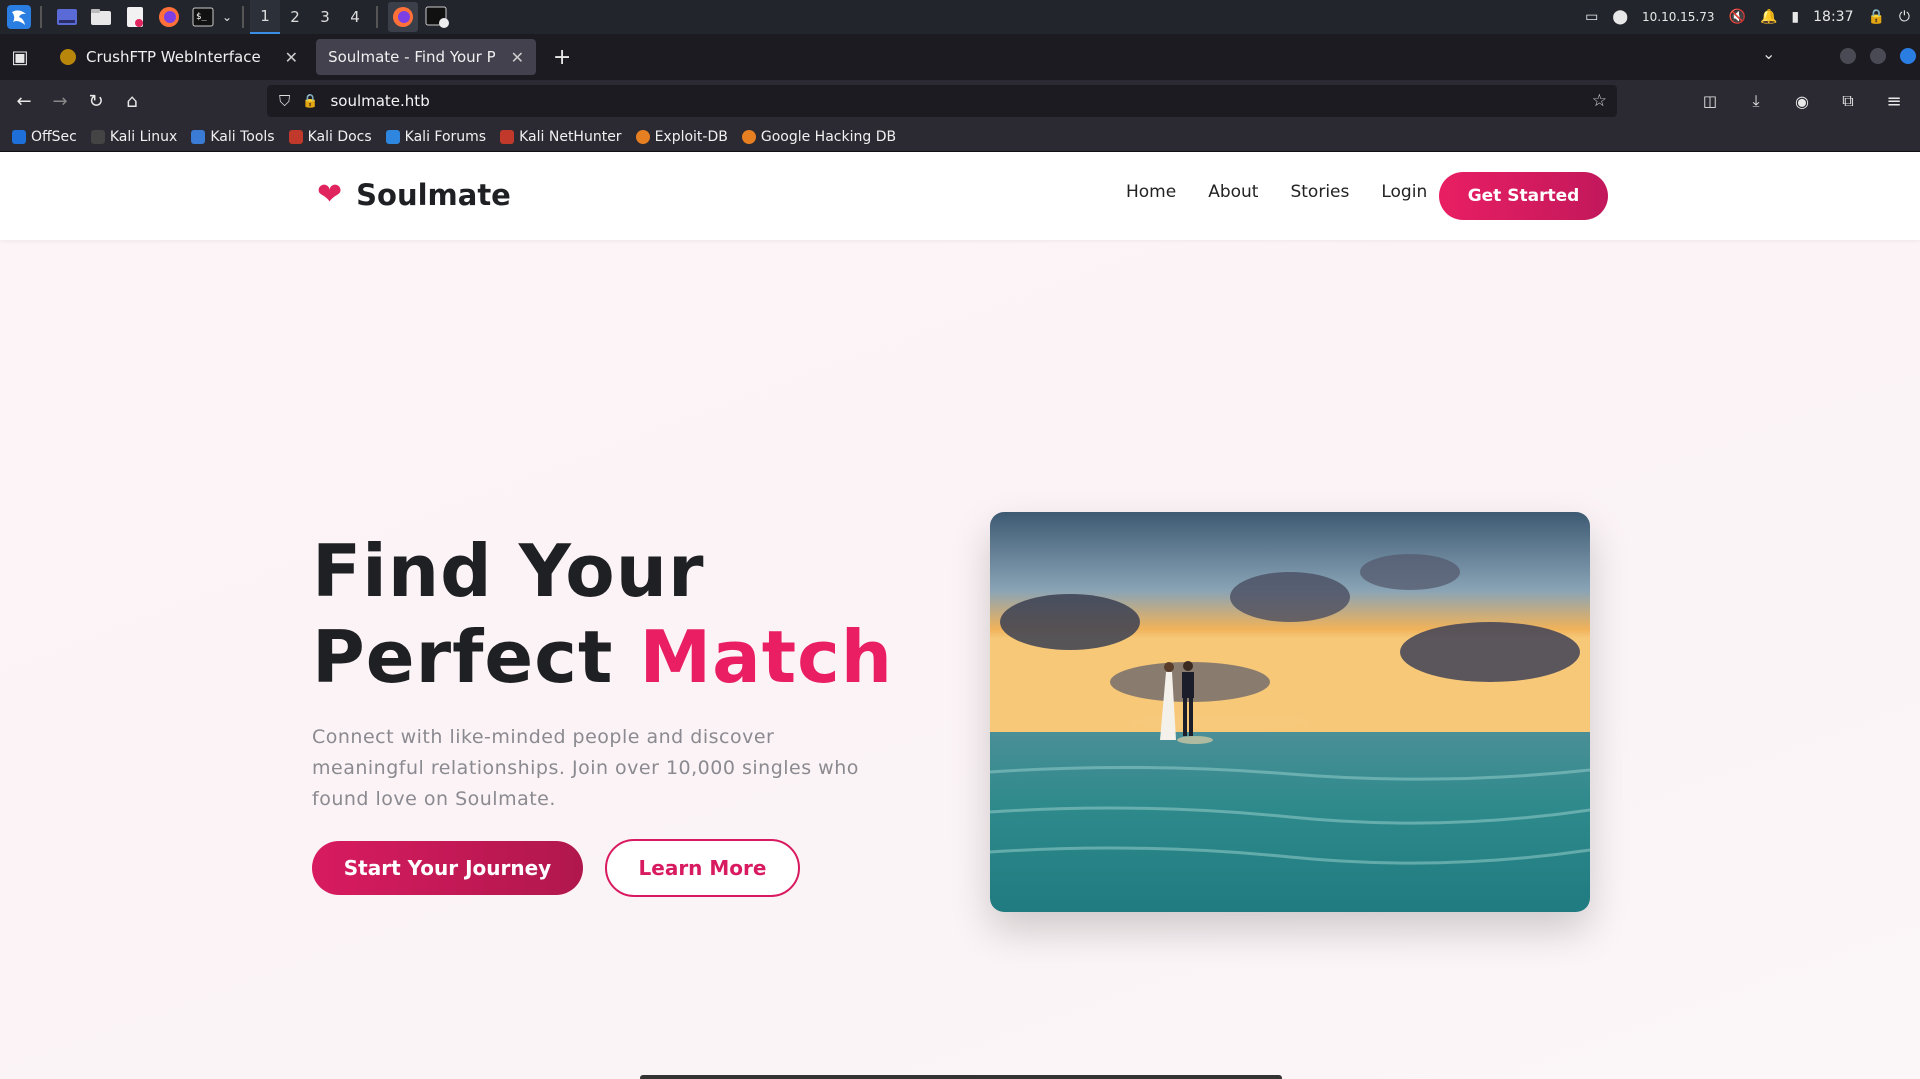 Image resolution: width=1920 pixels, height=1079 pixels. What do you see at coordinates (339, 136) in the screenshot?
I see `bookmark-label: Kali Docs` at bounding box center [339, 136].